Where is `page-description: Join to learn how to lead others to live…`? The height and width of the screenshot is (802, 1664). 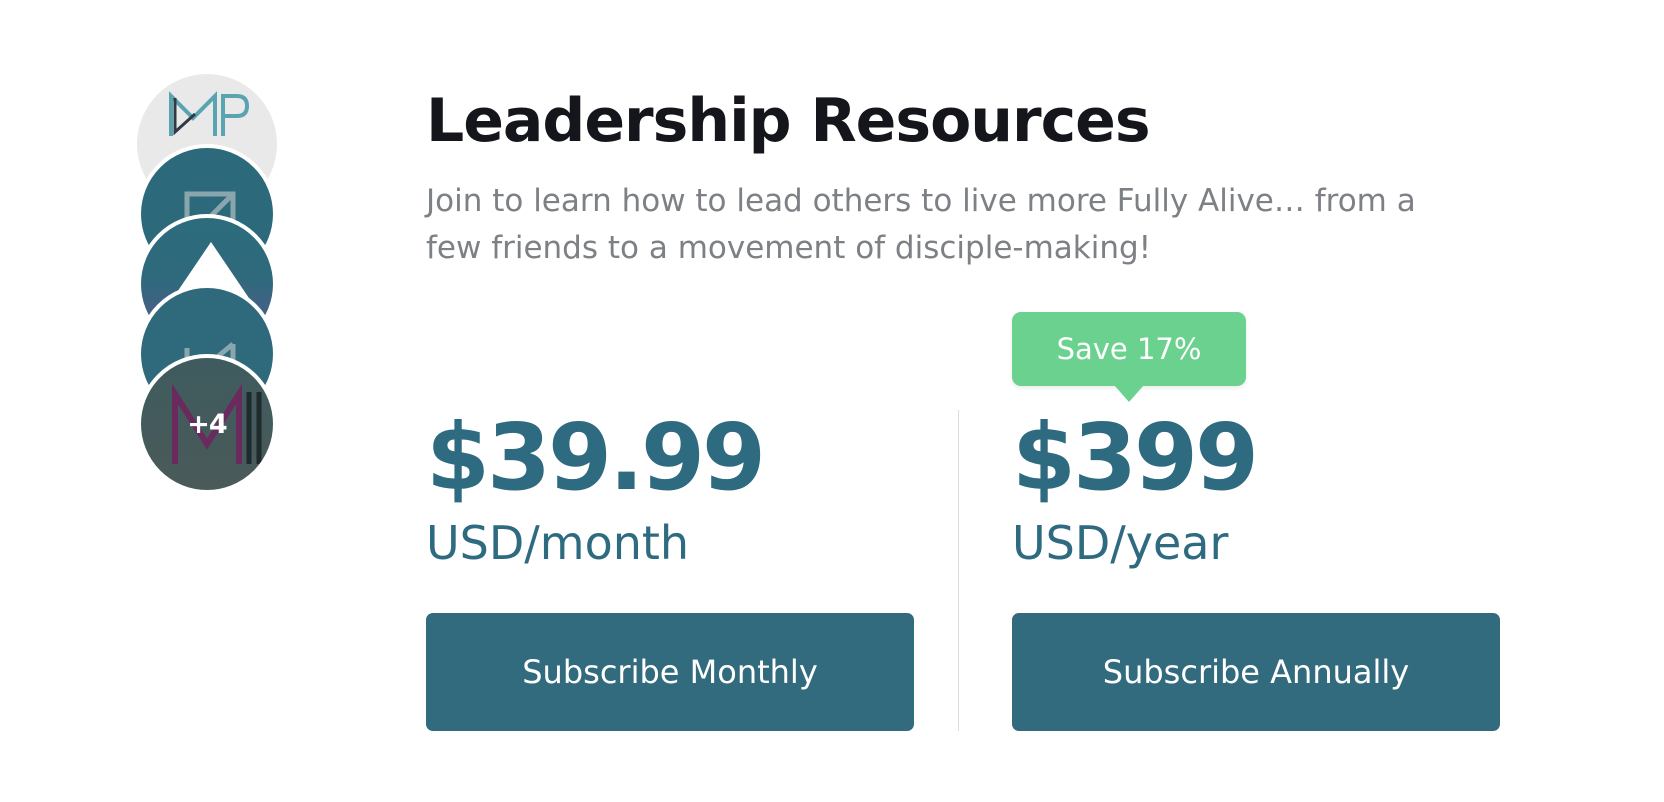 page-description: Join to learn how to lead others to live… is located at coordinates (921, 224).